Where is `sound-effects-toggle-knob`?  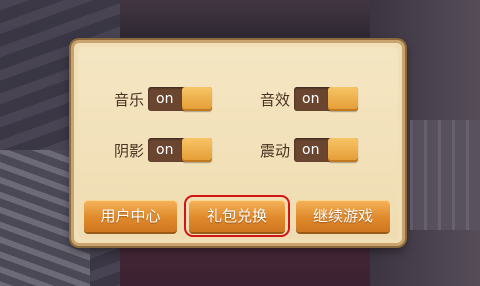 sound-effects-toggle-knob is located at coordinates (343, 99).